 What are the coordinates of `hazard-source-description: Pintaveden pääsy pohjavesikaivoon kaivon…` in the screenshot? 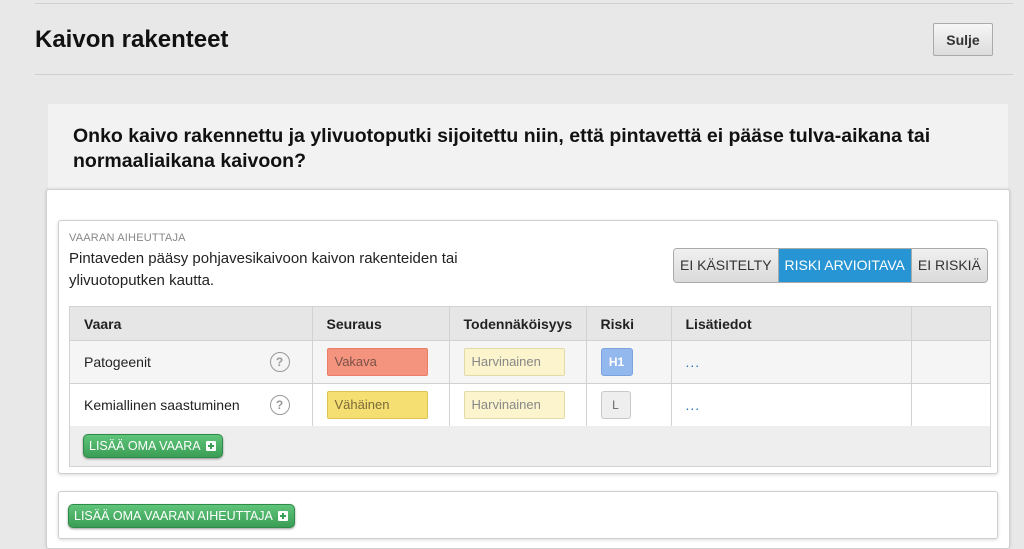 It's located at (263, 269).